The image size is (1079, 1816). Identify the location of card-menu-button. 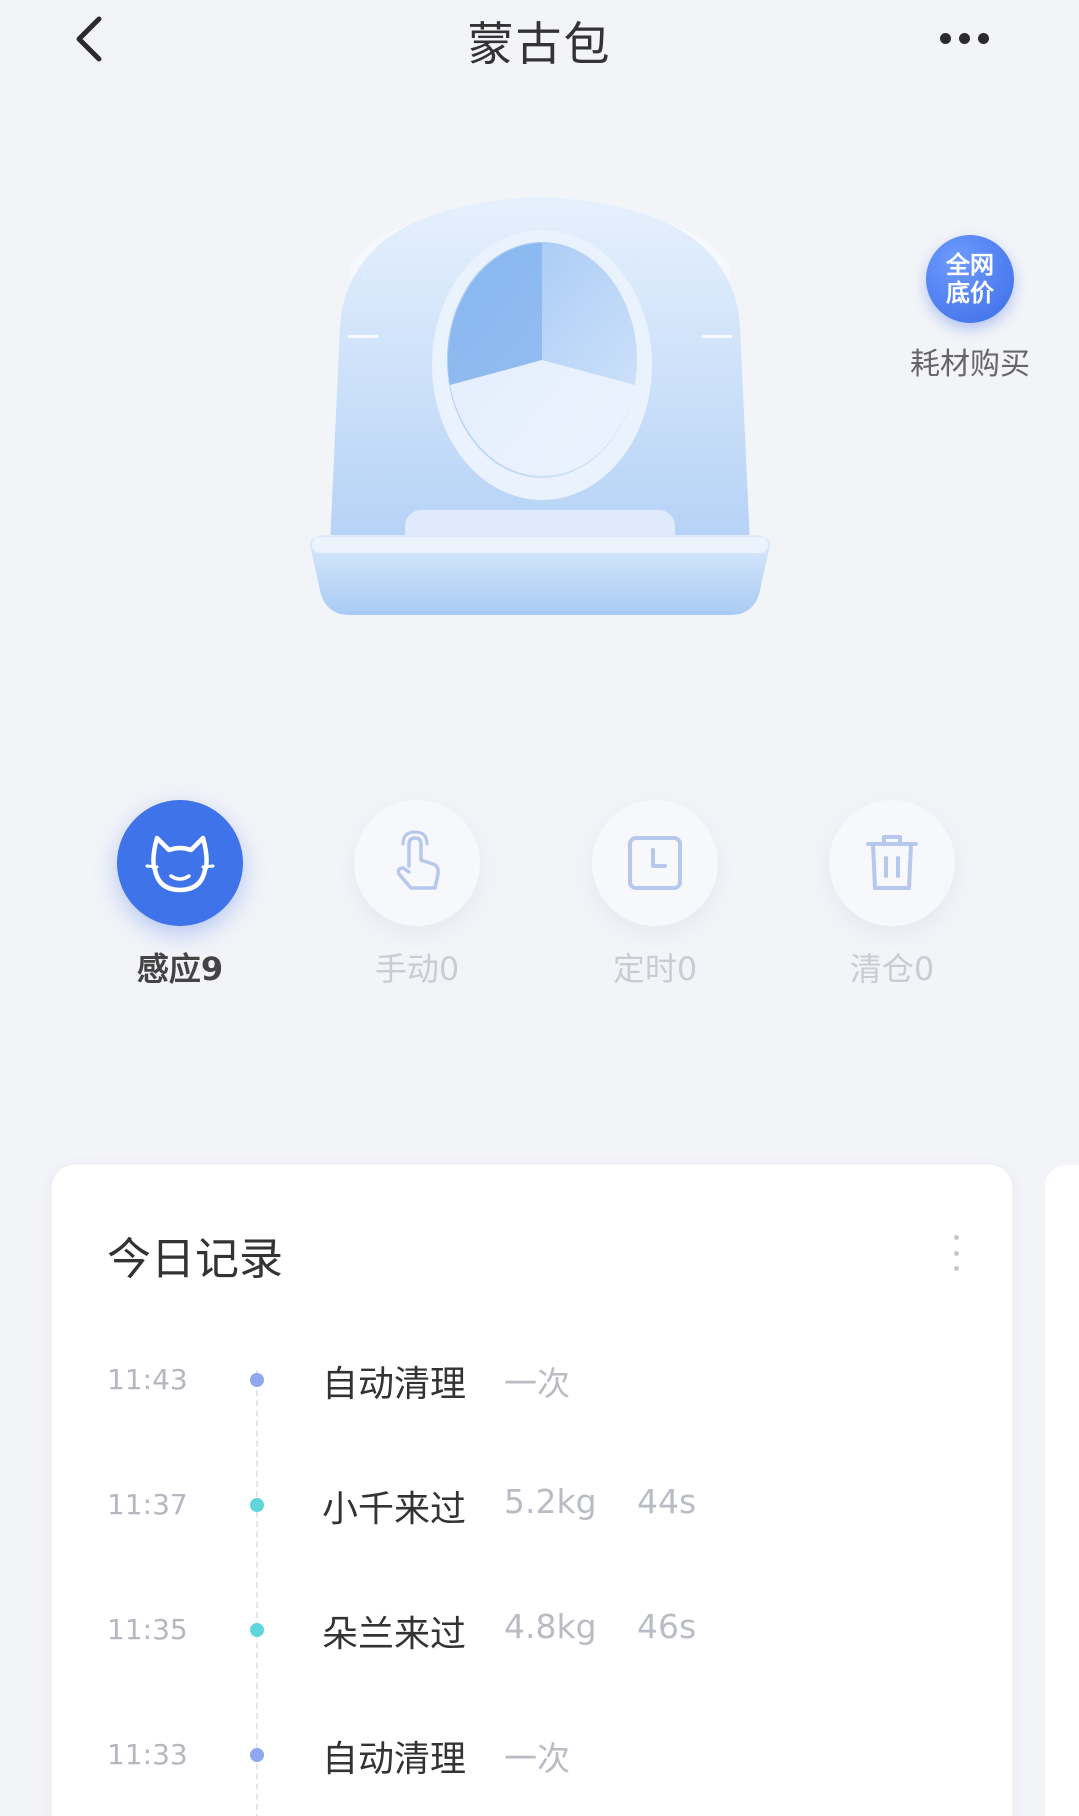
(956, 1253).